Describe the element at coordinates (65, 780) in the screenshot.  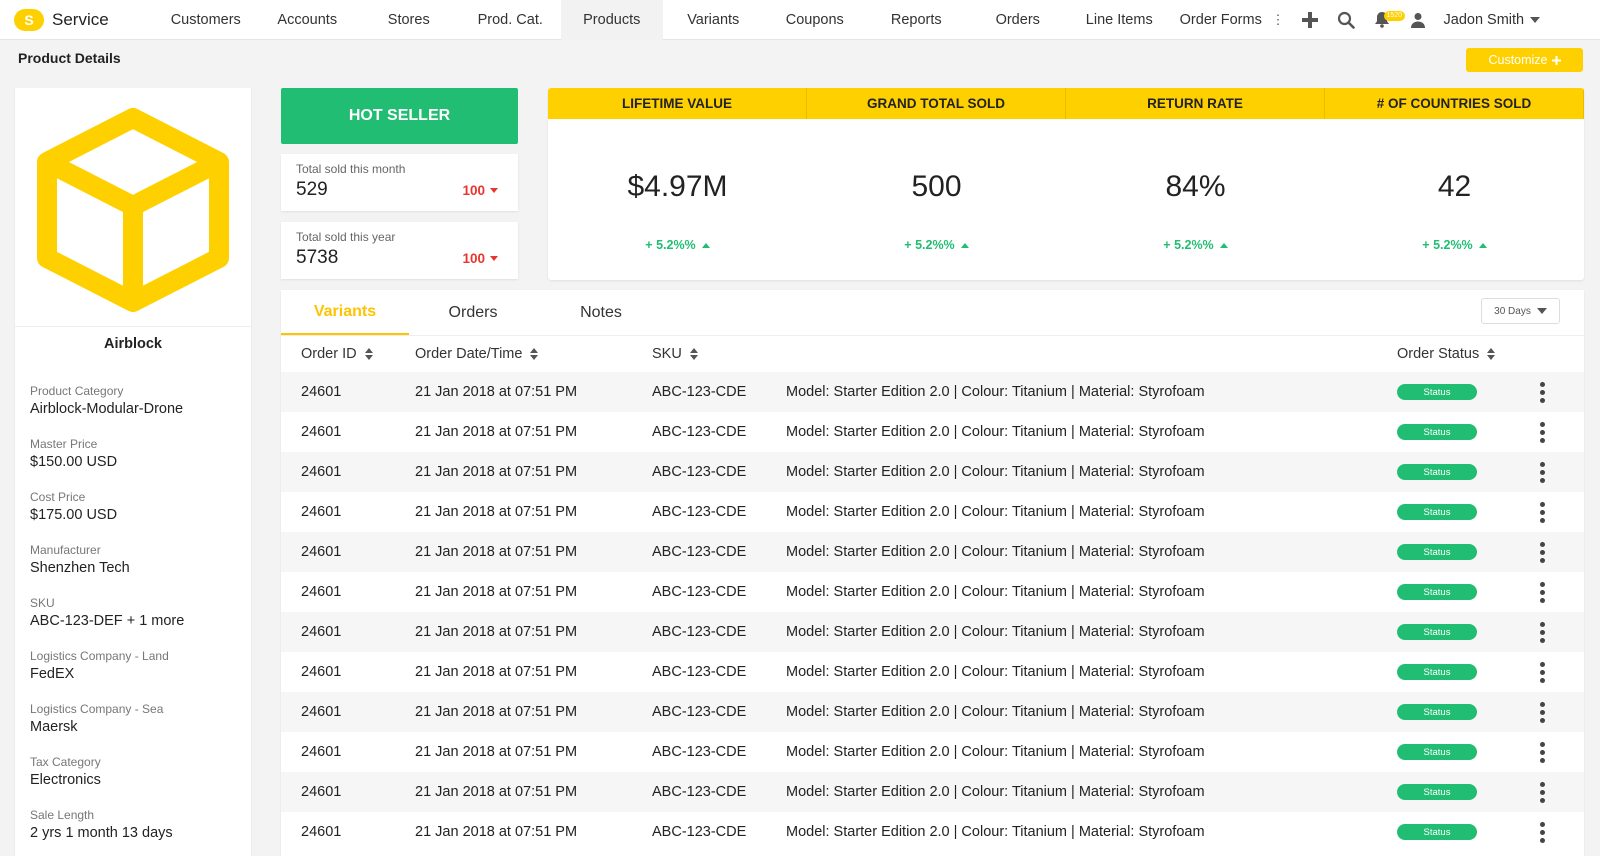
I see `attribute-value: Electronics` at that location.